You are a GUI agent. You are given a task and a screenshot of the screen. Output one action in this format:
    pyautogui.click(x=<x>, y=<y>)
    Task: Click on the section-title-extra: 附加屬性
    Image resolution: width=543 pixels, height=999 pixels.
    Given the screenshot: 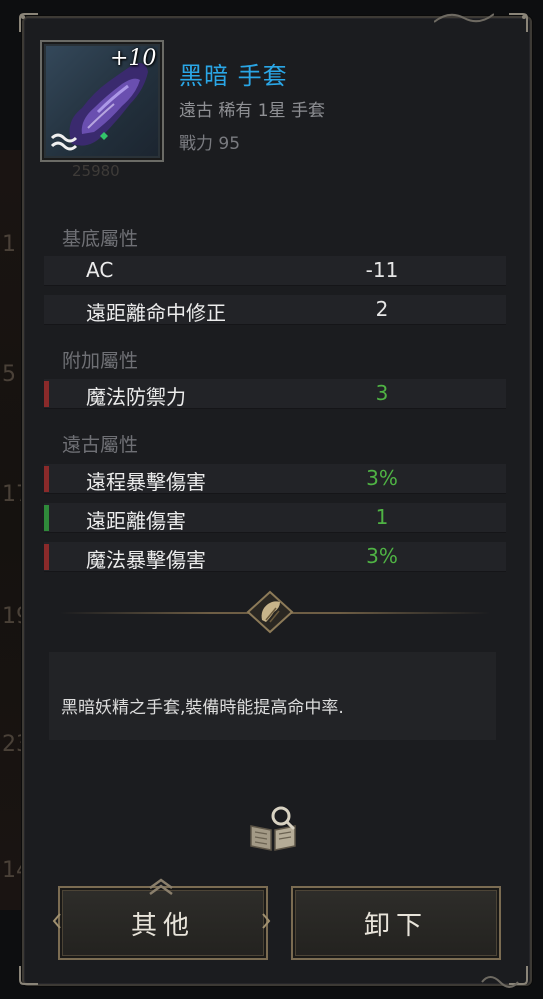 What is the action you would take?
    pyautogui.click(x=100, y=361)
    